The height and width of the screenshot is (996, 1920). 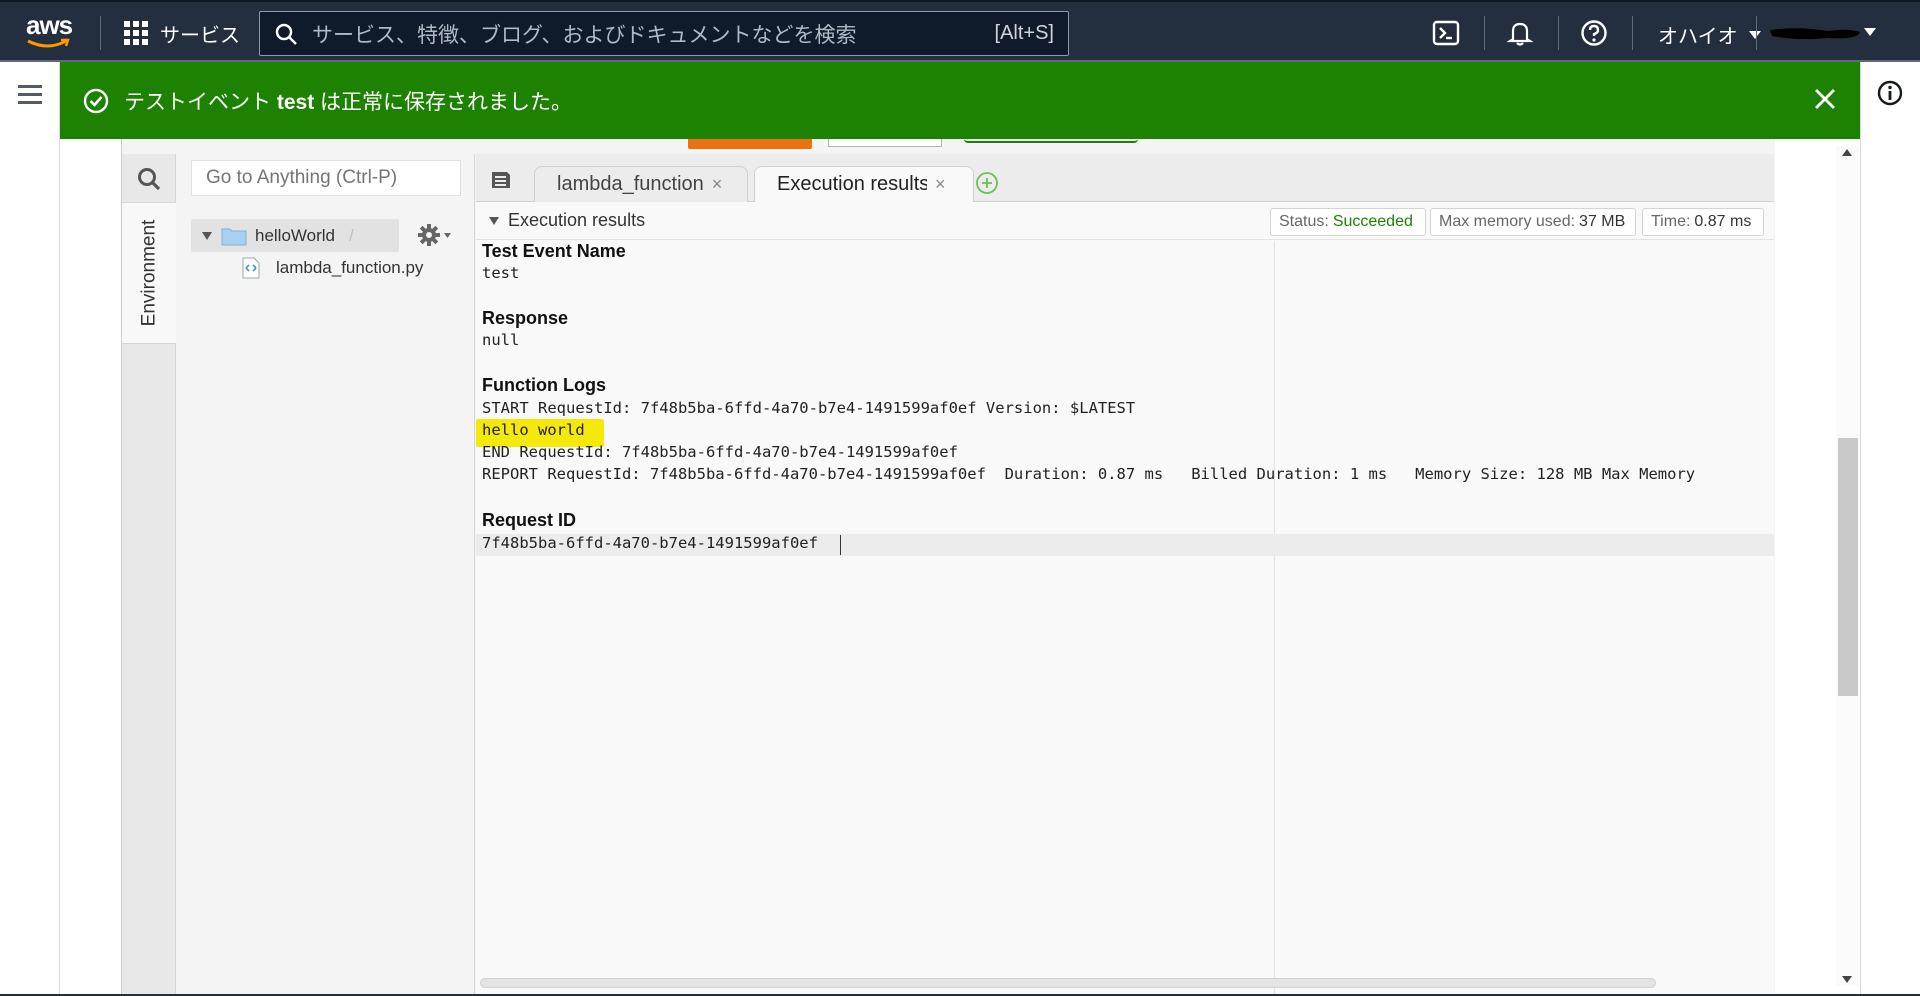 I want to click on goto-anything-input, so click(x=326, y=178).